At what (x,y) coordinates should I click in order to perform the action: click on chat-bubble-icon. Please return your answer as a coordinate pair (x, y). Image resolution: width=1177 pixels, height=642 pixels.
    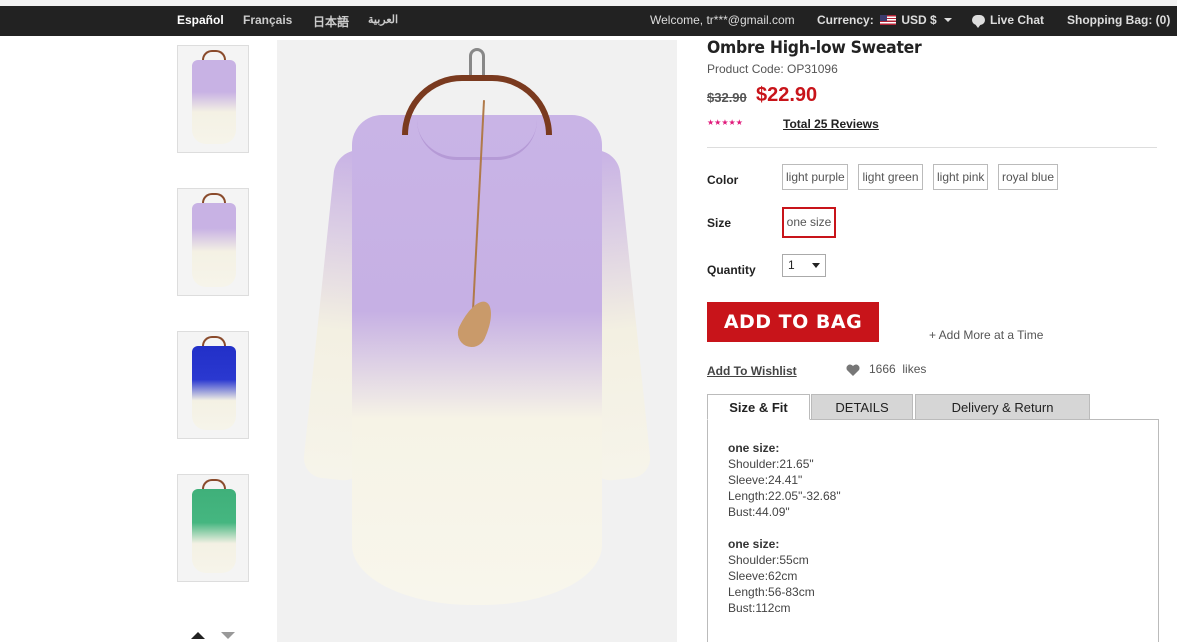
    Looking at the image, I should click on (978, 21).